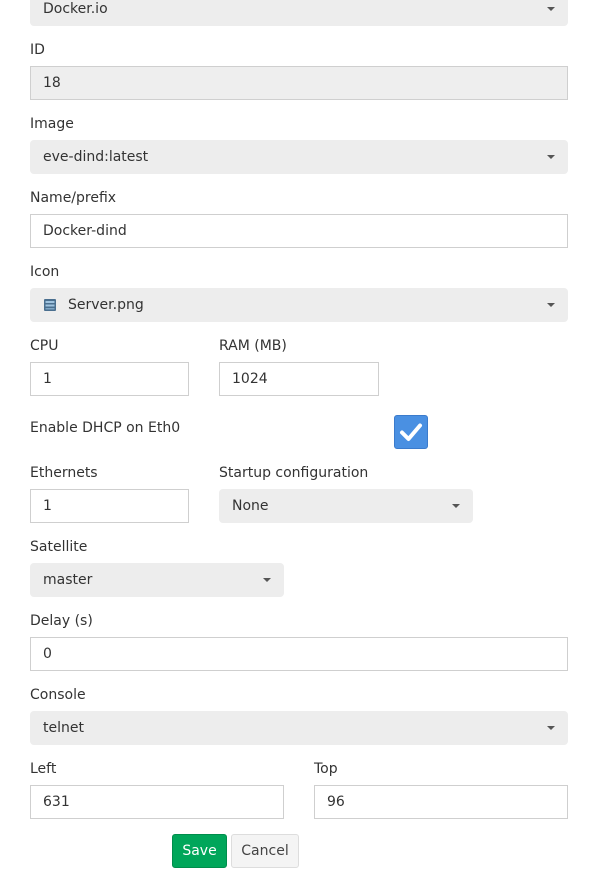  I want to click on image-select-value: eve-dind:latest, so click(96, 157).